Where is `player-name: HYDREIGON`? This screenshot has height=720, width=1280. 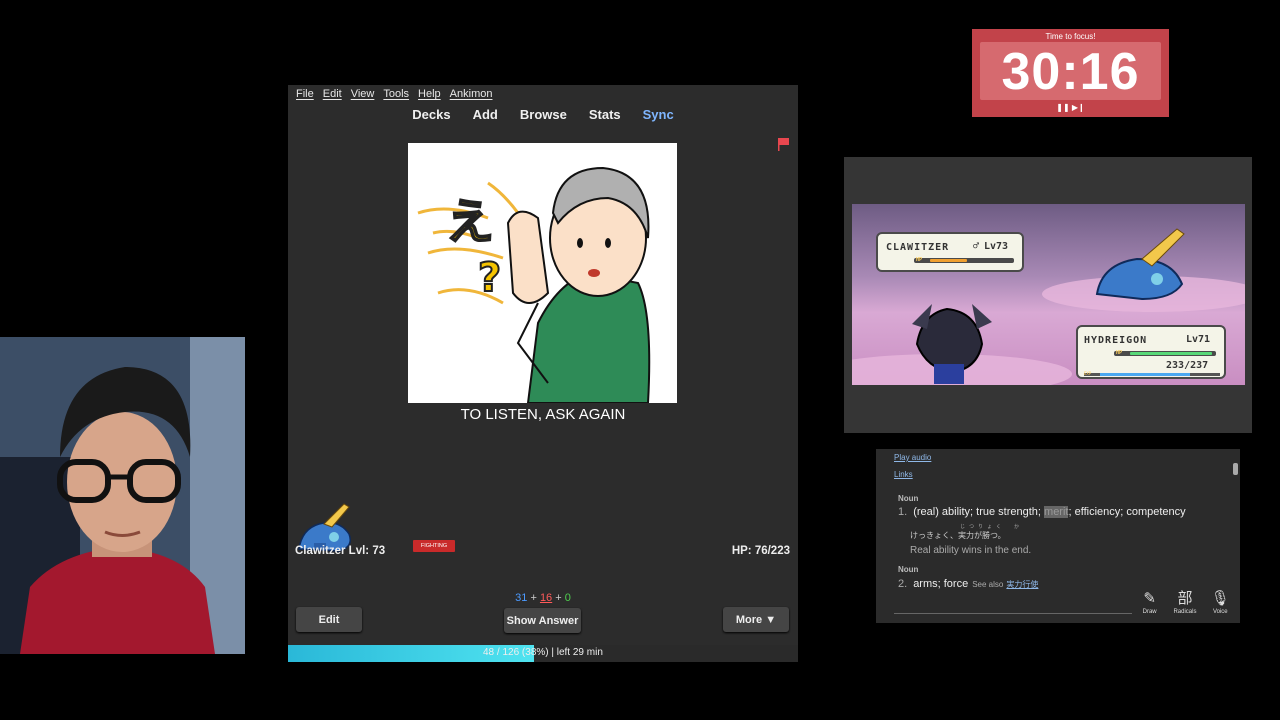
player-name: HYDREIGON is located at coordinates (1116, 340).